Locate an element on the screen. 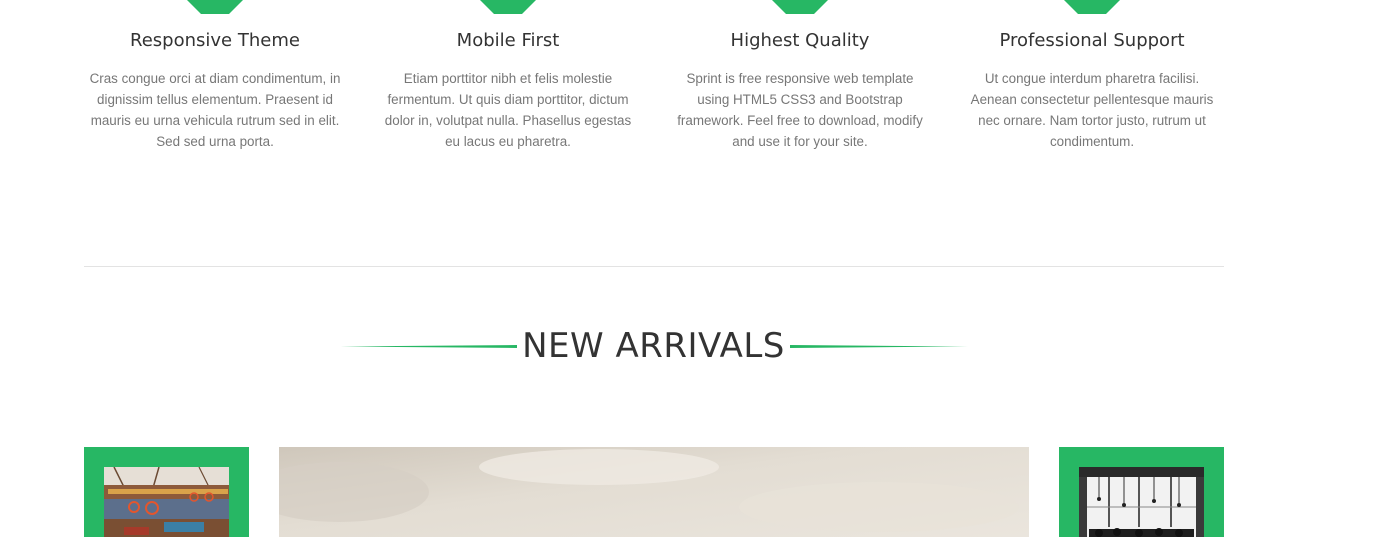  new-arrivals-heading: NEW ARRIVALS is located at coordinates (655, 346).